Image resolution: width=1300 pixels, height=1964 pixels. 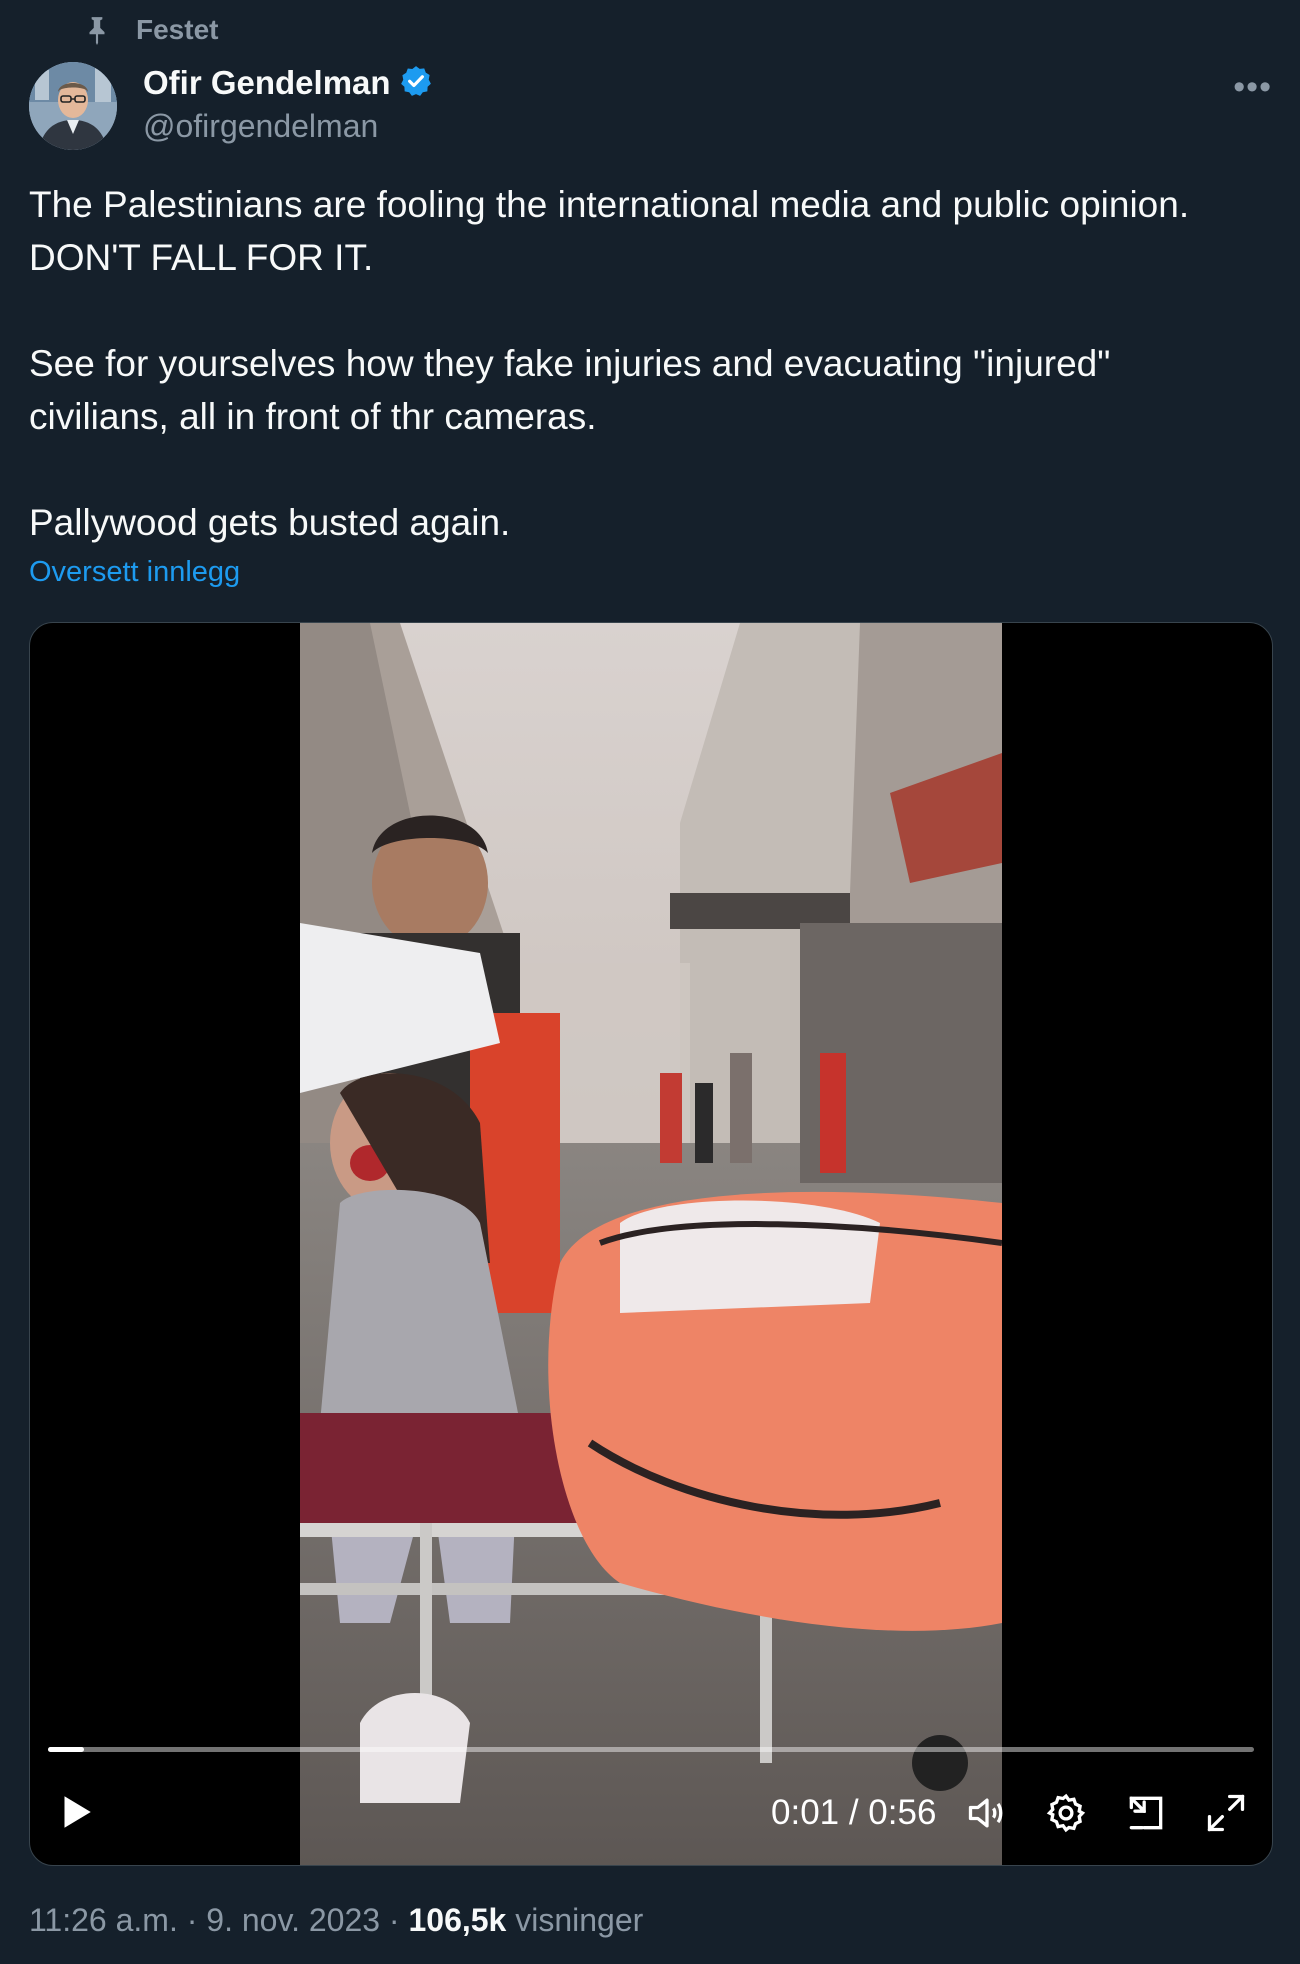 What do you see at coordinates (1066, 1815) in the screenshot?
I see `settings-gear-icon` at bounding box center [1066, 1815].